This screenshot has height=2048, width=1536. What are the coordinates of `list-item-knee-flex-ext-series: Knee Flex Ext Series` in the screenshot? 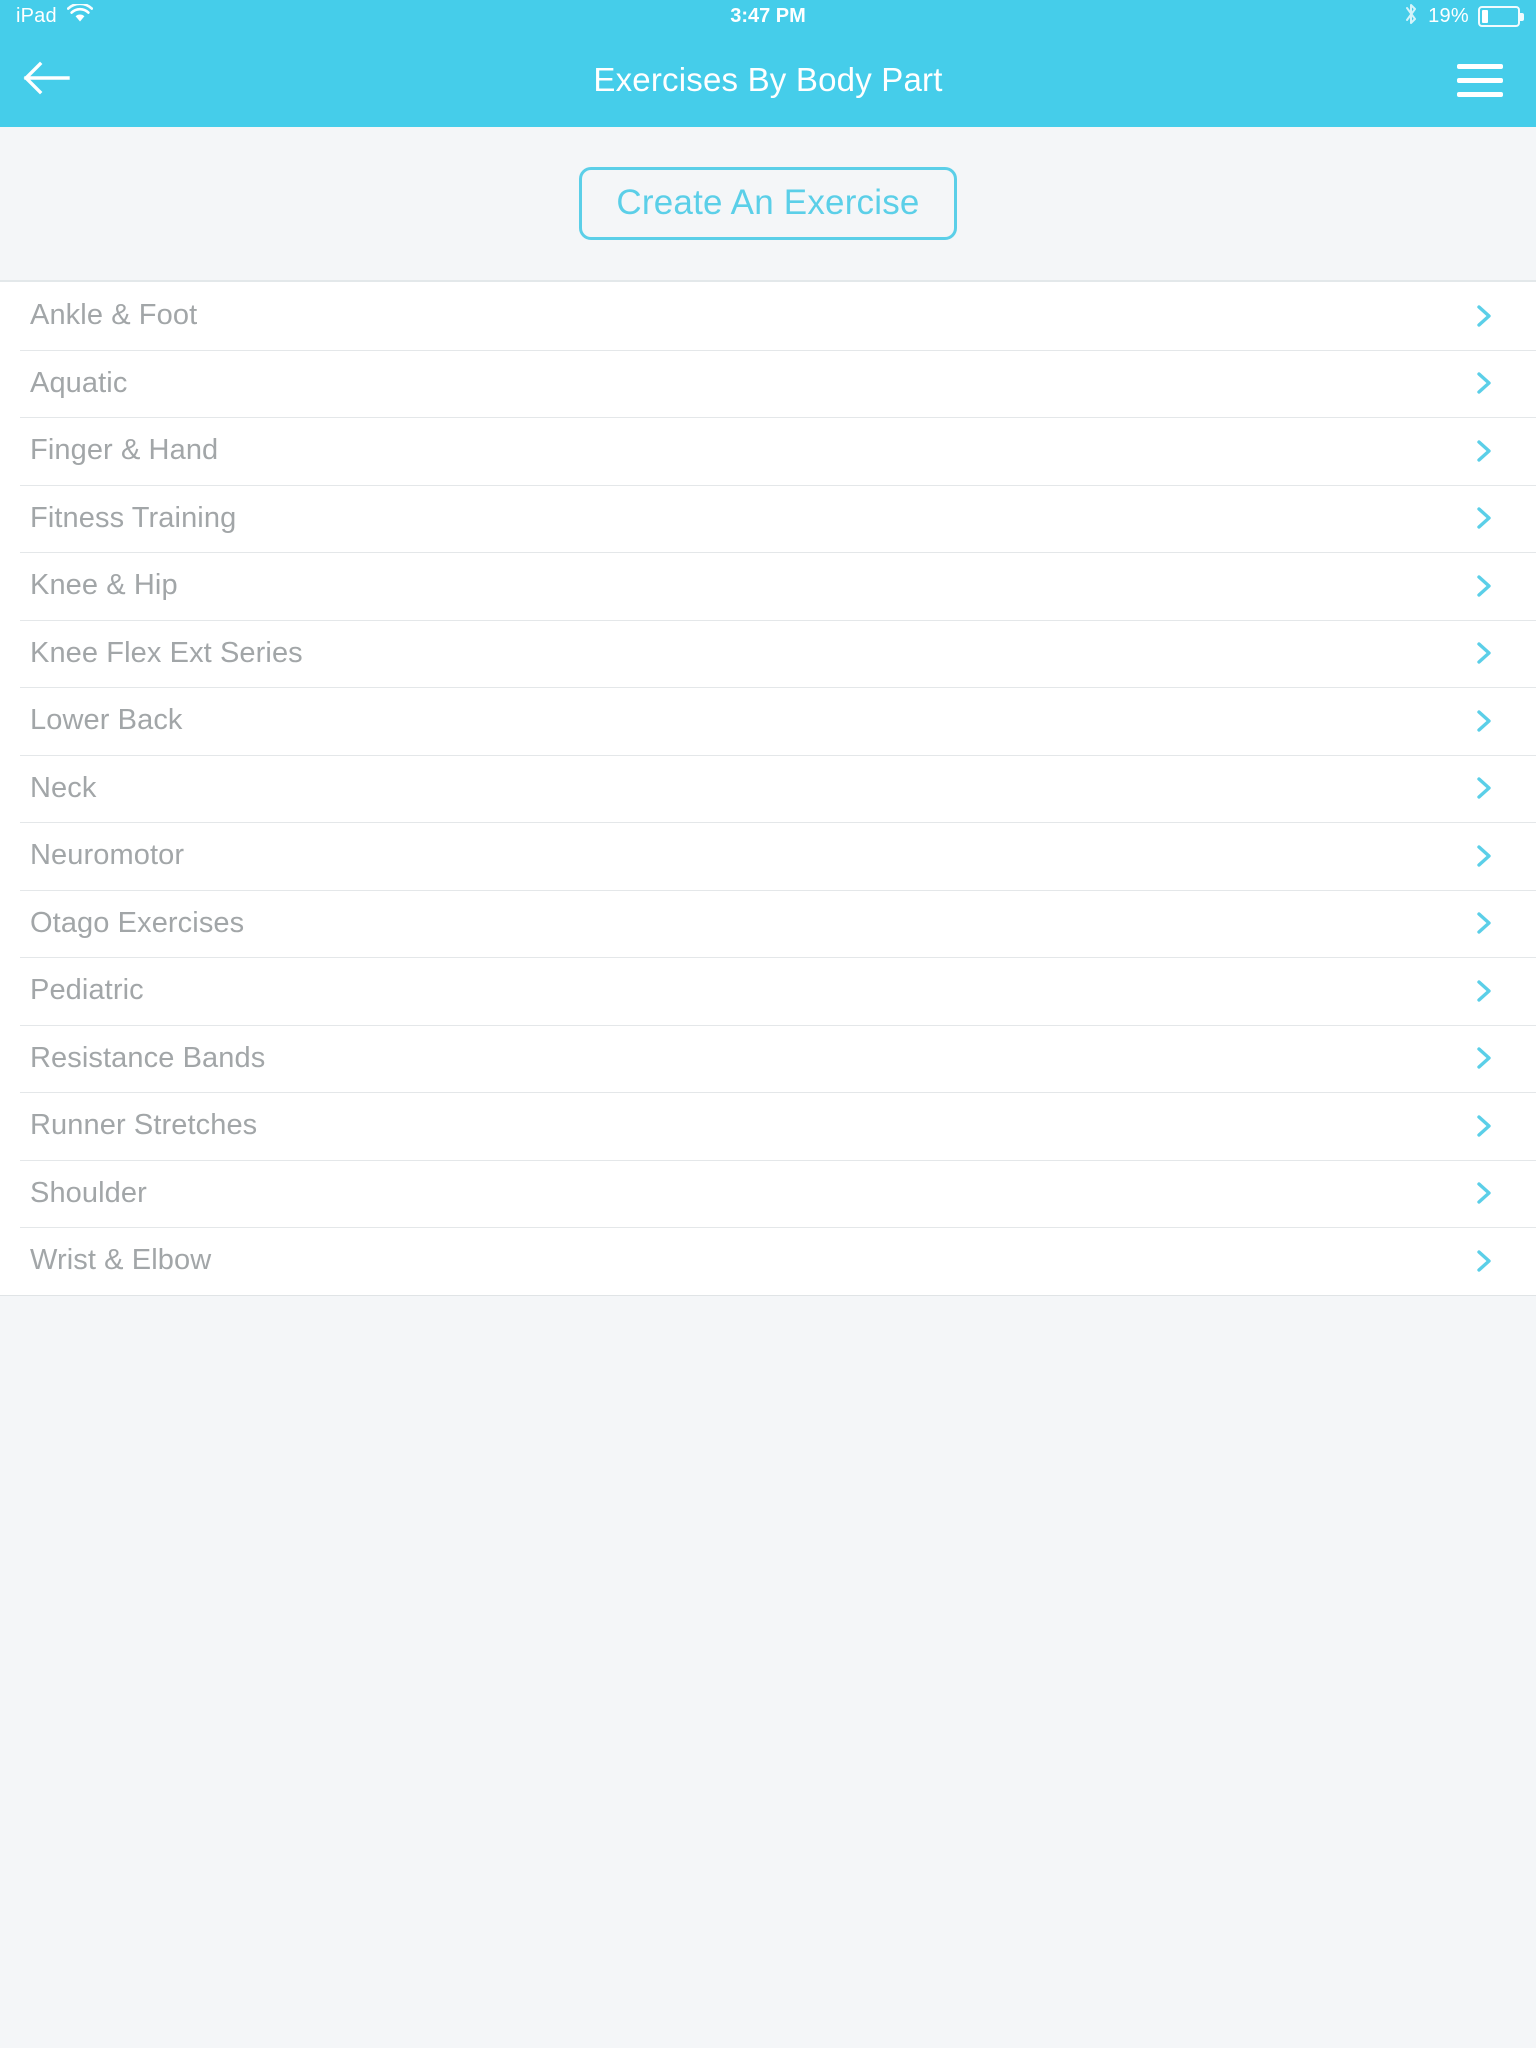 It's located at (768, 653).